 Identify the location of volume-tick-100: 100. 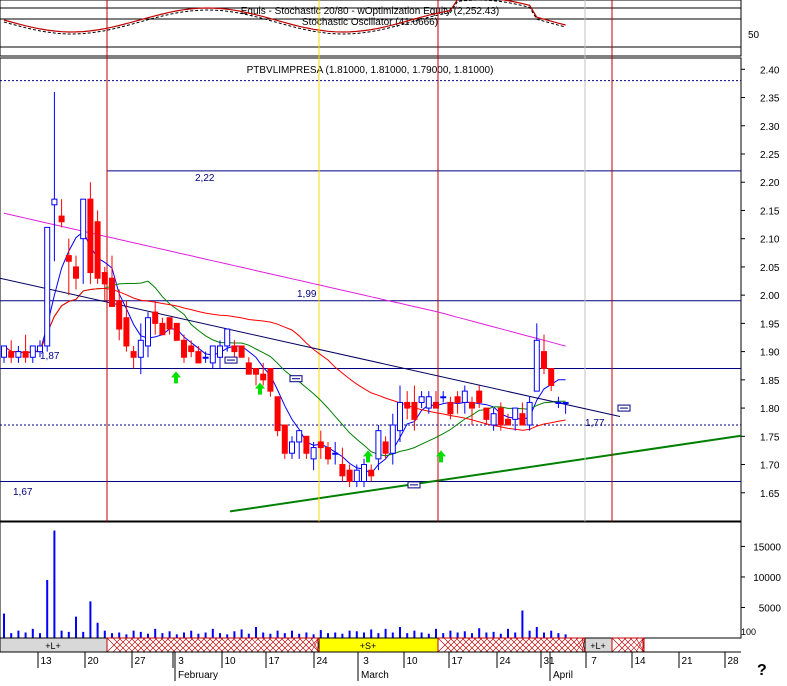
(748, 632).